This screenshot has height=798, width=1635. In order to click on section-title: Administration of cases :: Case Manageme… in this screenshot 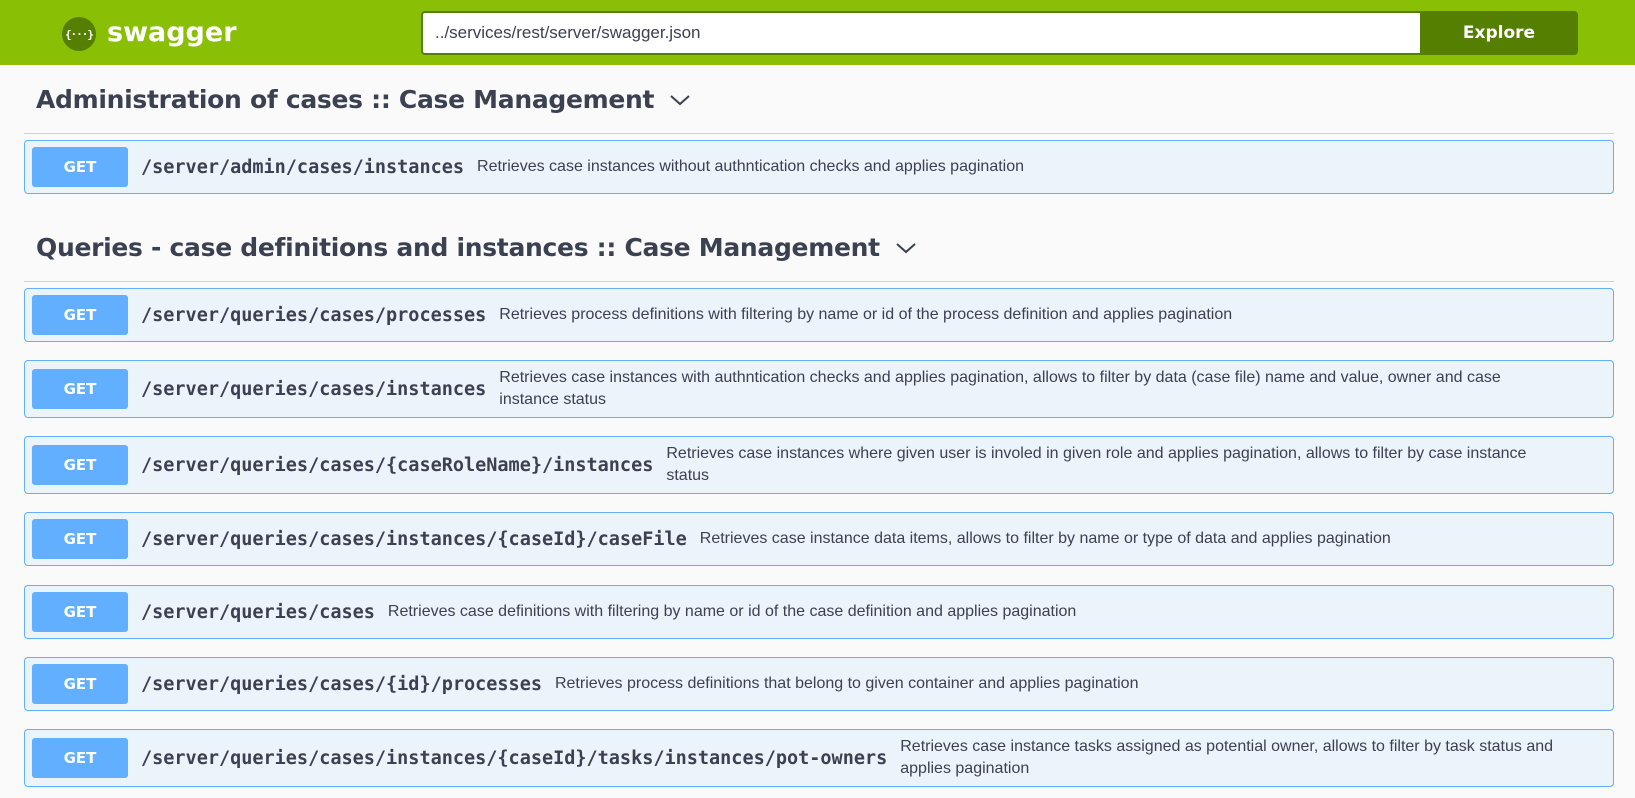, I will do `click(345, 99)`.